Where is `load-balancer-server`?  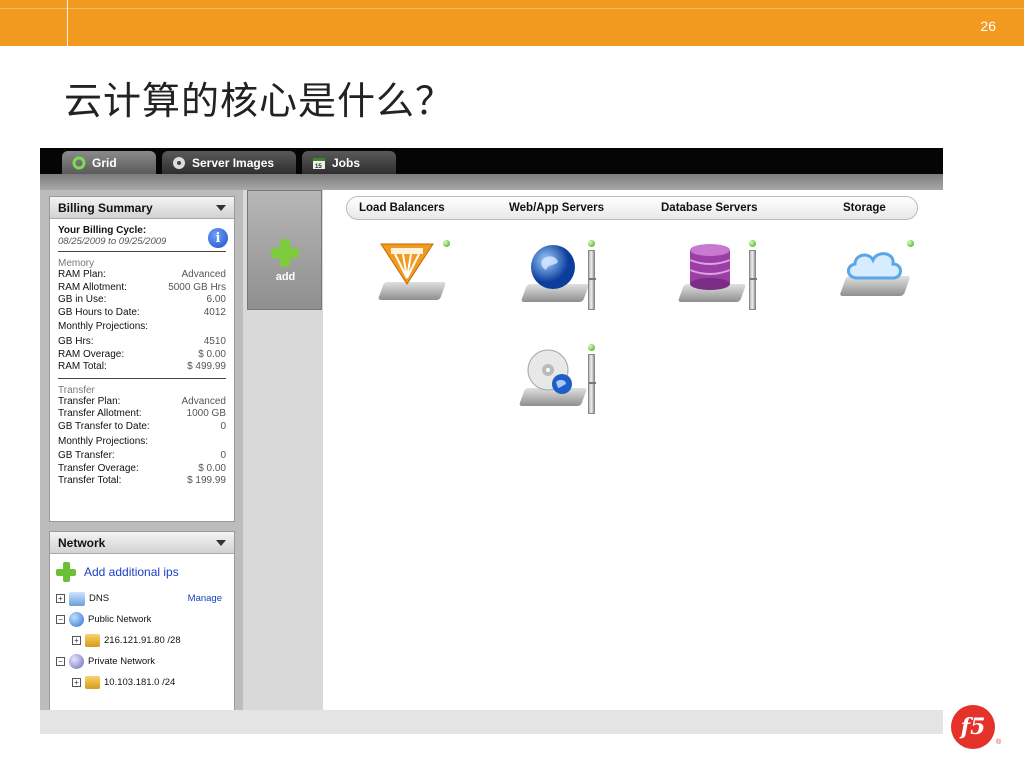 load-balancer-server is located at coordinates (413, 273).